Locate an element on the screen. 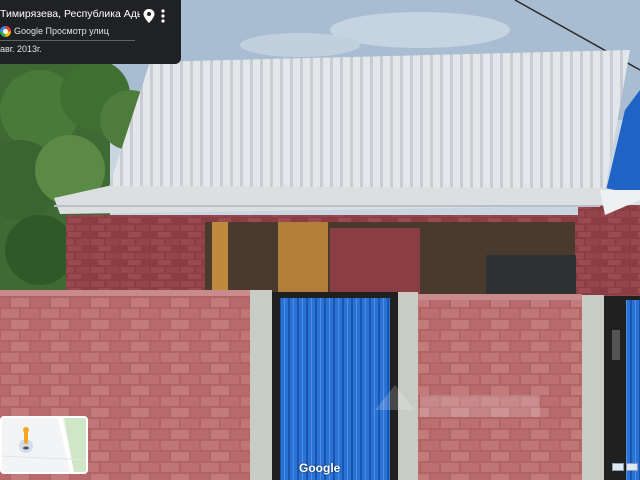 The image size is (640, 480). minimap is located at coordinates (44, 445).